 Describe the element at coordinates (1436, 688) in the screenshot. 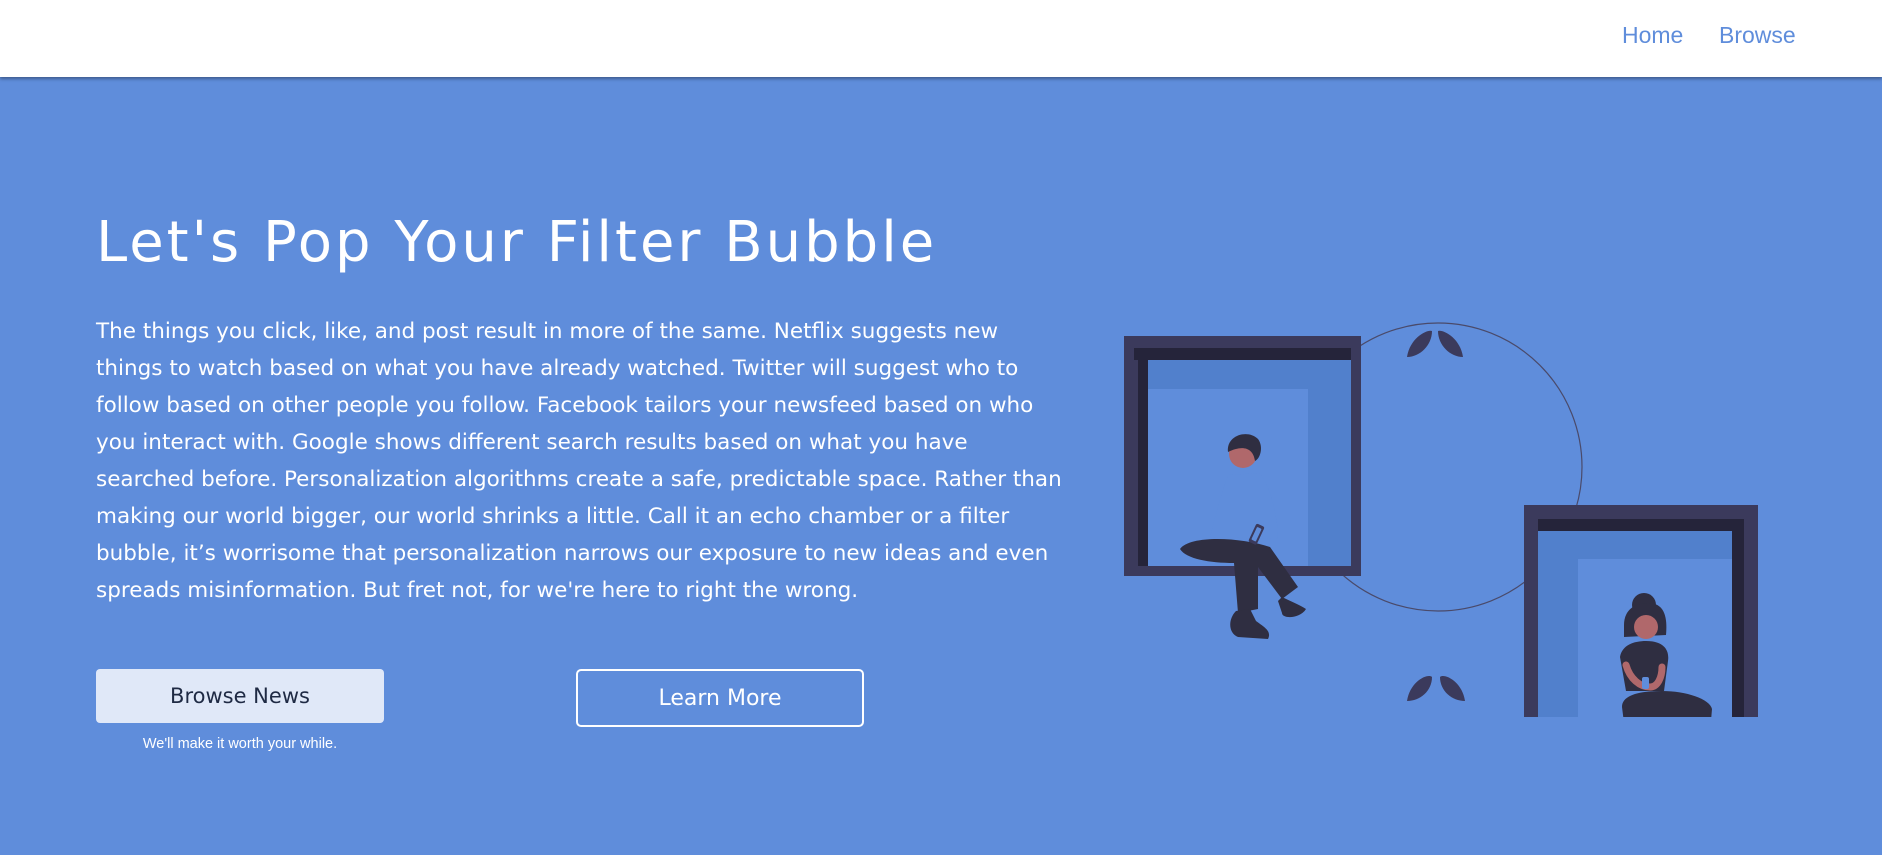

I see `leaf-bottom-icon` at that location.